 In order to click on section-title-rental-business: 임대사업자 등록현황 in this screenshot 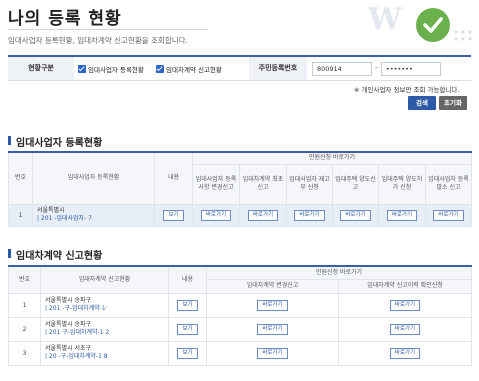, I will do `click(55, 141)`.